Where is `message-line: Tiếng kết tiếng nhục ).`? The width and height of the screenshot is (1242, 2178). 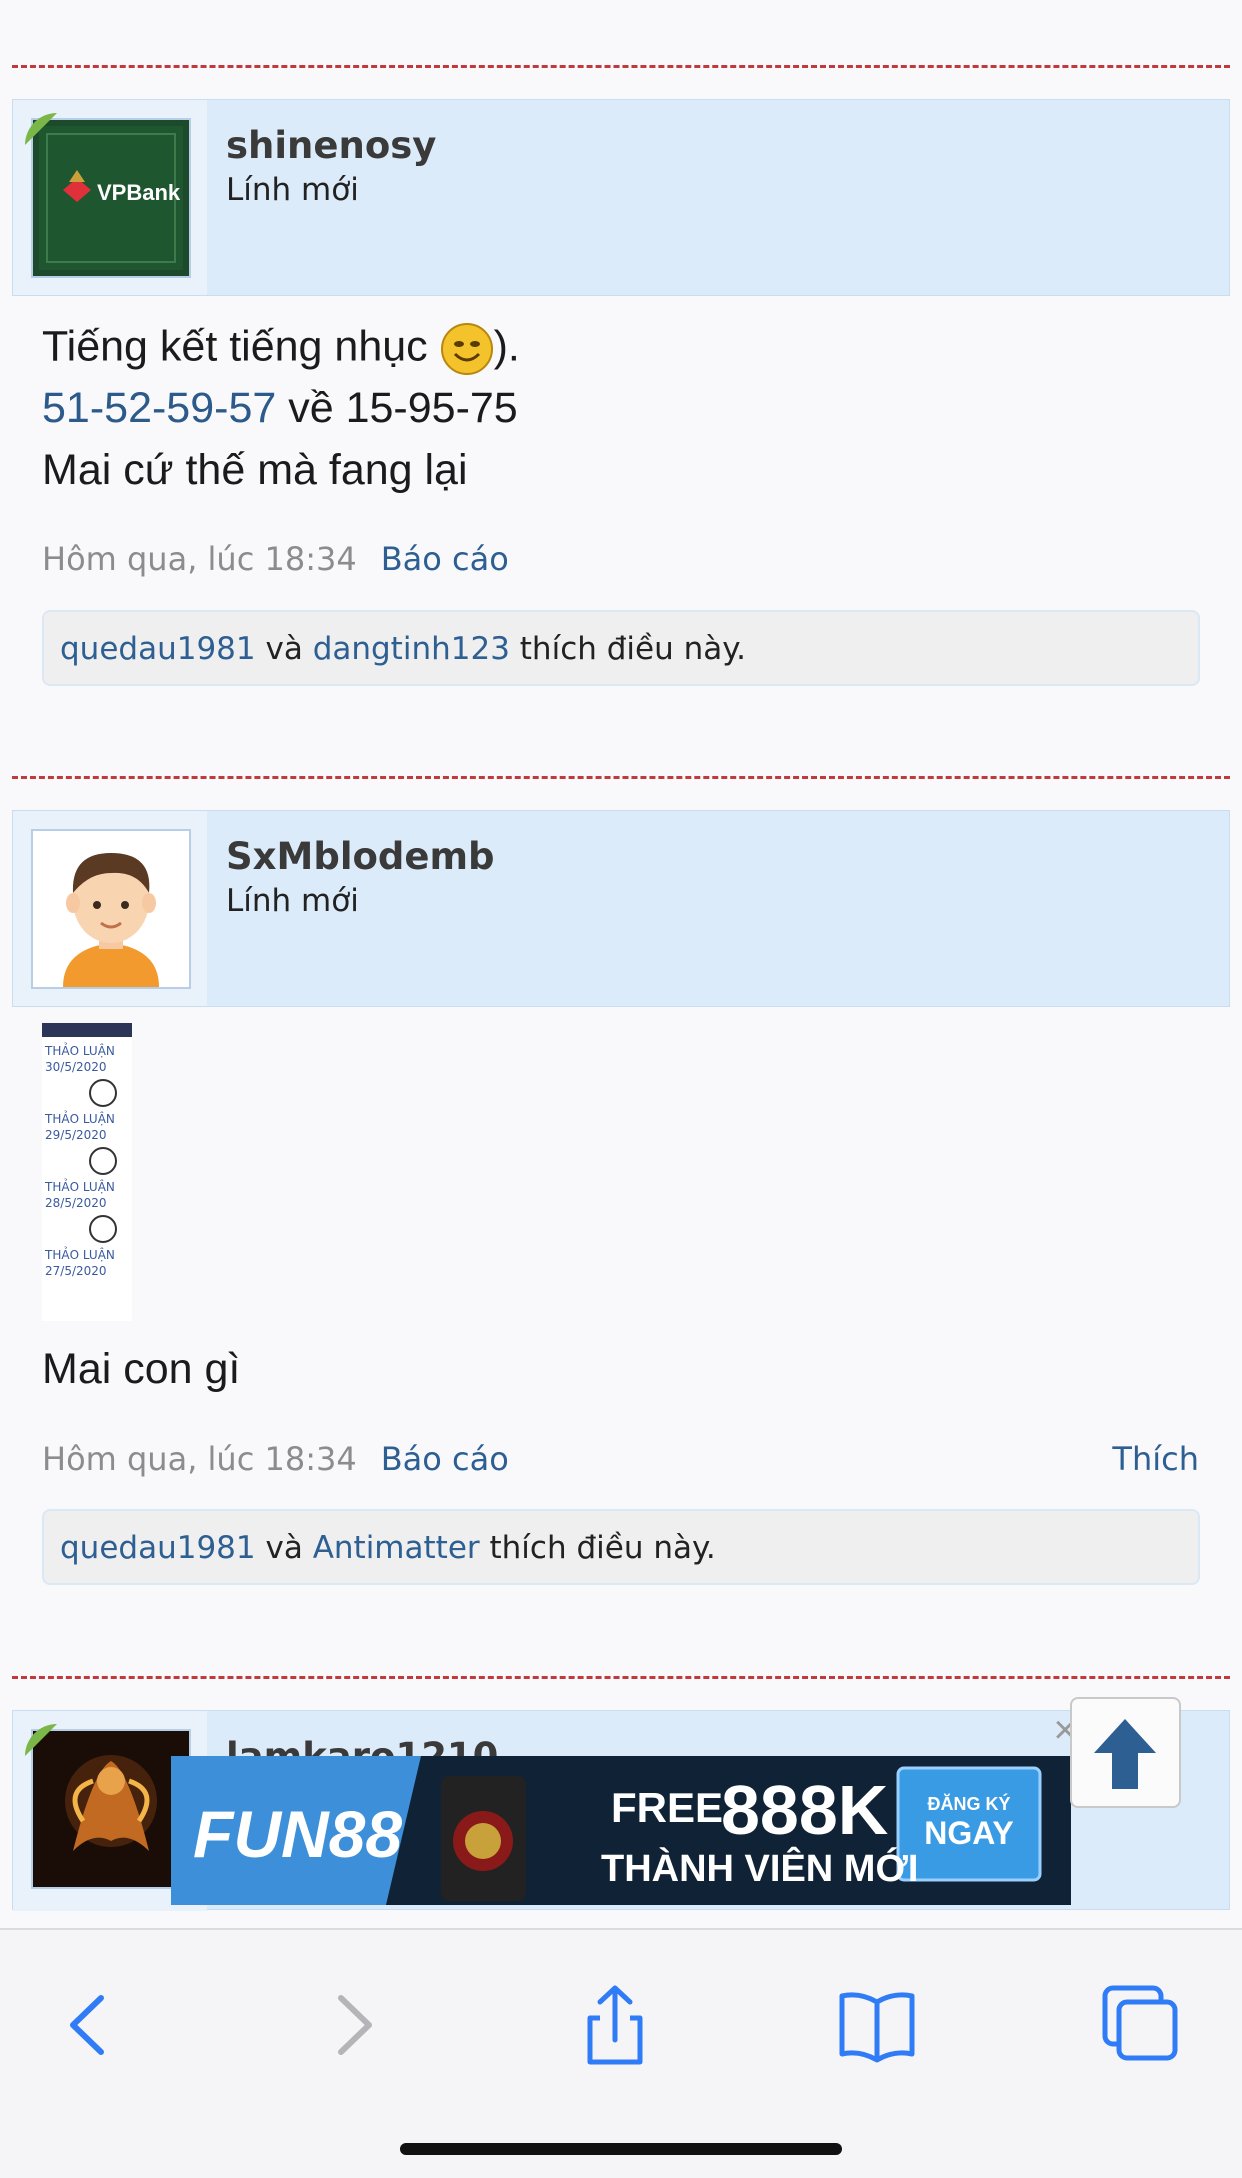 message-line: Tiếng kết tiếng nhục ). is located at coordinates (281, 349).